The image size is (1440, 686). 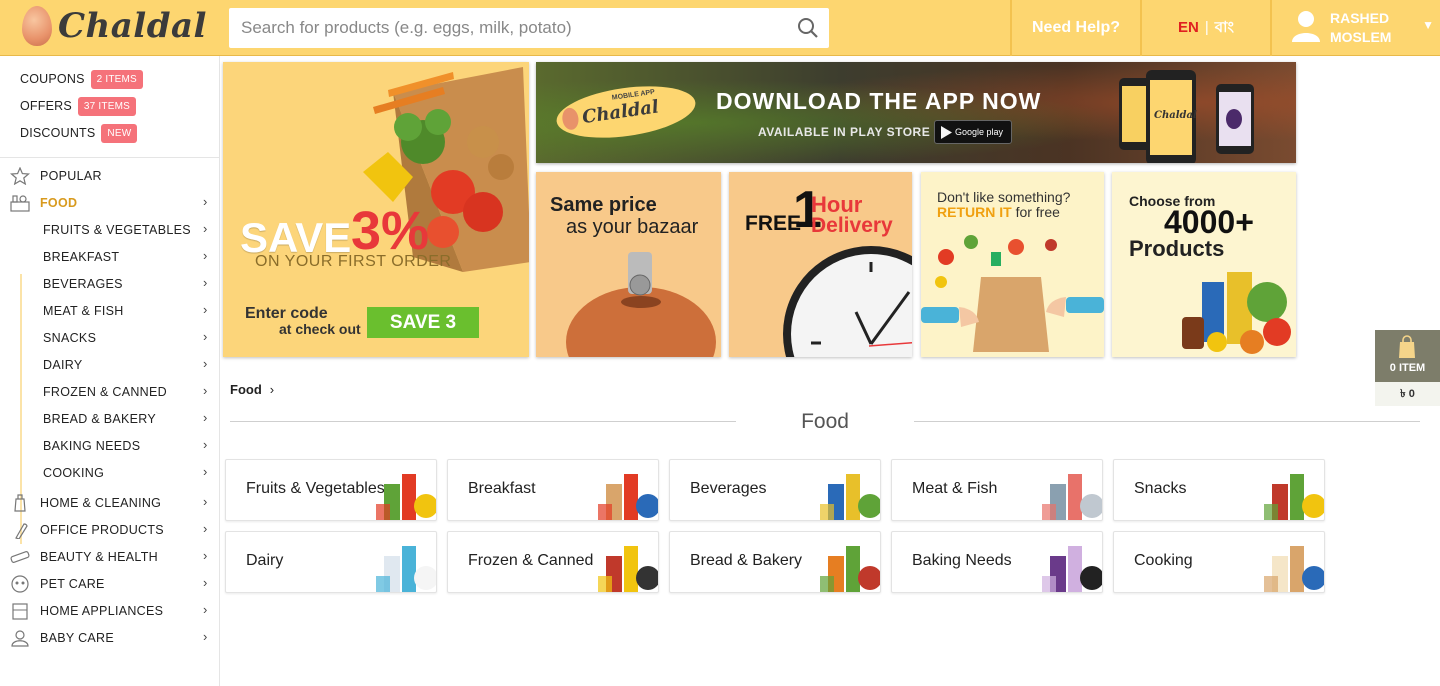 What do you see at coordinates (99, 557) in the screenshot?
I see `sidebar-item-label: BEAUTY & HEALTH` at bounding box center [99, 557].